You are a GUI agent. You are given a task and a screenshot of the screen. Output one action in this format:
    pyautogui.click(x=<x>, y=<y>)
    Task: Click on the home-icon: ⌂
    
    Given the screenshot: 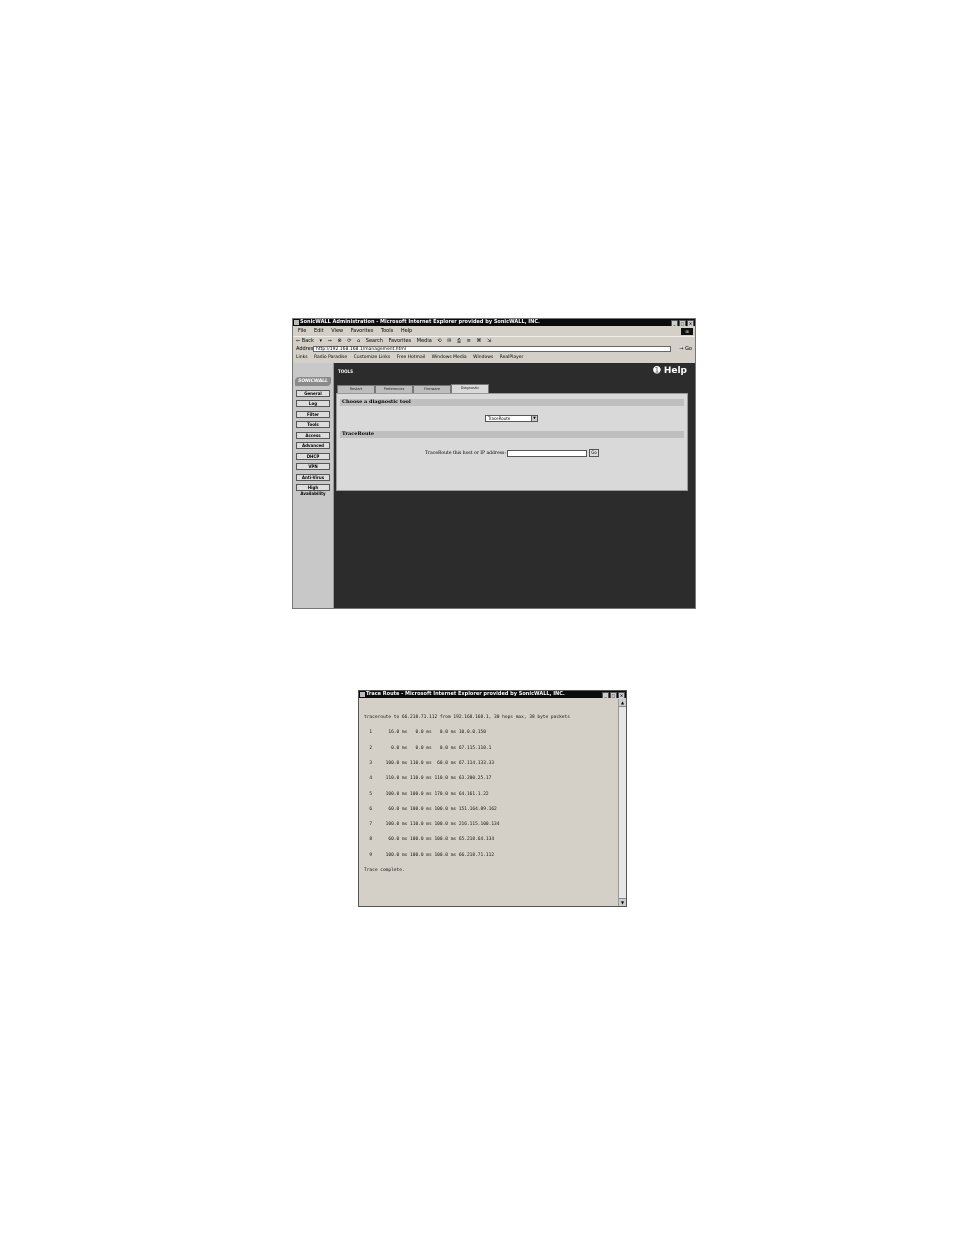 What is the action you would take?
    pyautogui.click(x=358, y=341)
    